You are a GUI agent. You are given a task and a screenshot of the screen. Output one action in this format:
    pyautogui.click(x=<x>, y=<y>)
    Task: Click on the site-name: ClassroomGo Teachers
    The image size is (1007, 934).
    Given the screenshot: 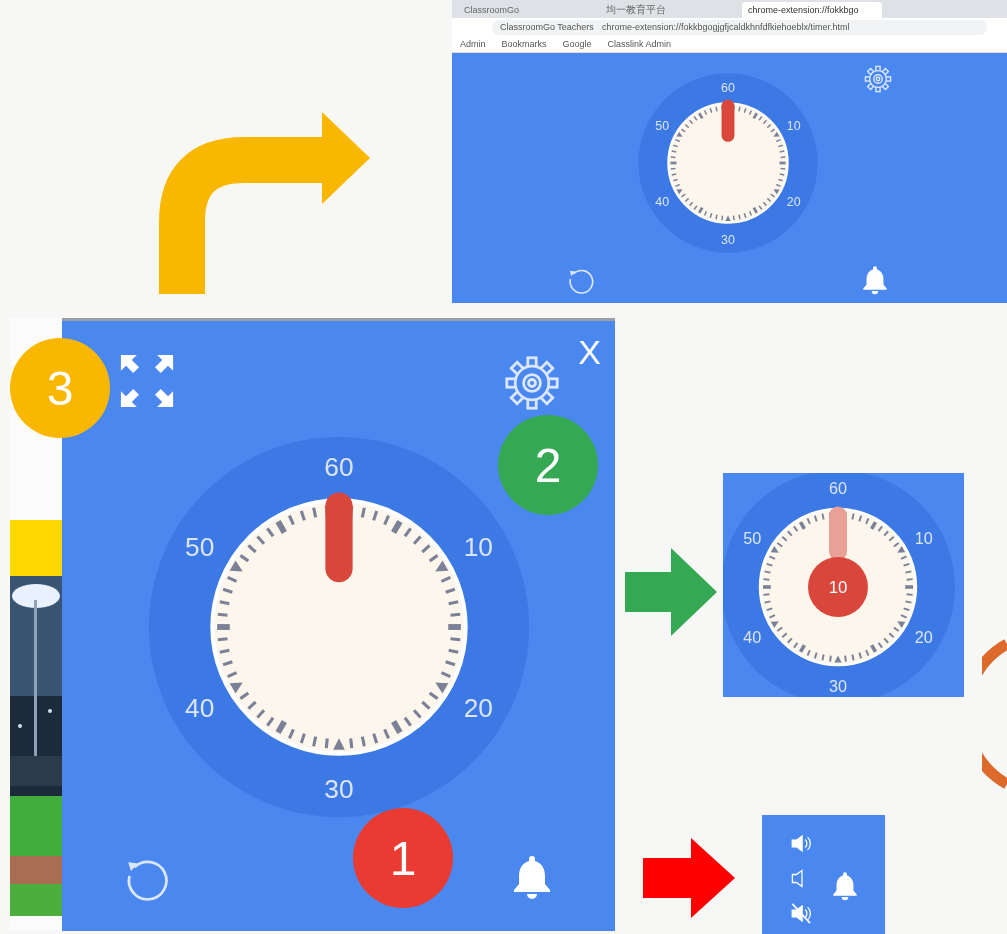 What is the action you would take?
    pyautogui.click(x=547, y=27)
    